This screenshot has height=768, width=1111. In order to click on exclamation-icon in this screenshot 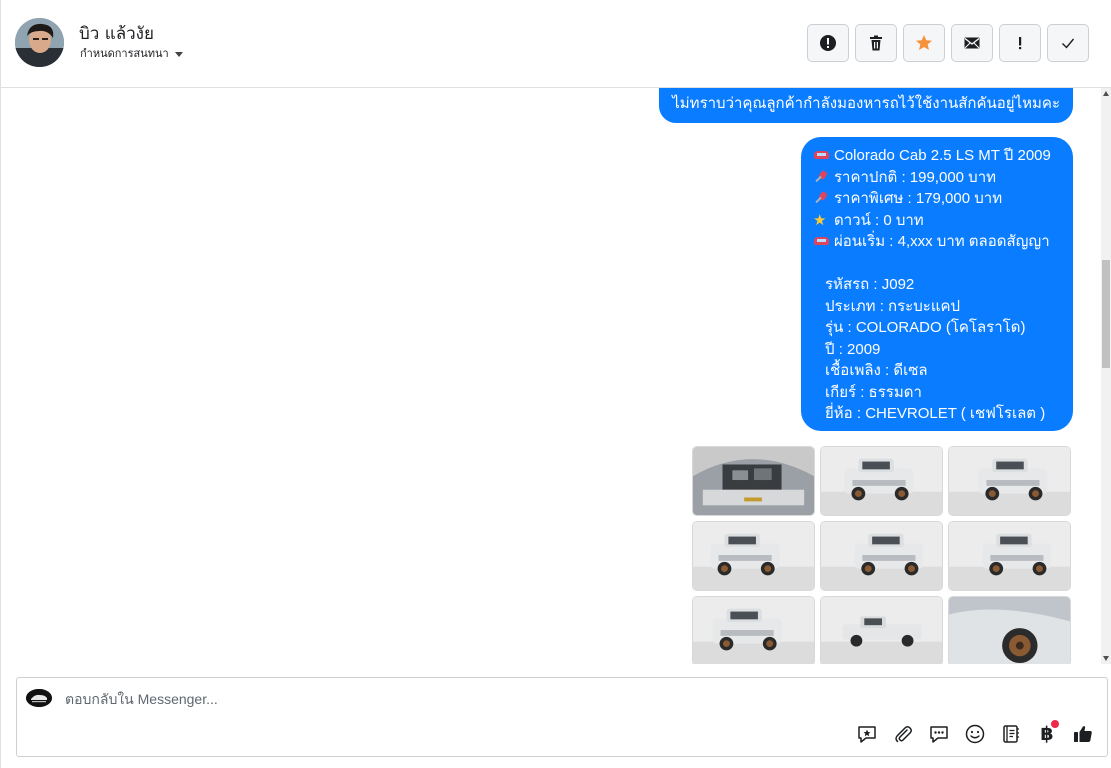, I will do `click(1020, 43)`.